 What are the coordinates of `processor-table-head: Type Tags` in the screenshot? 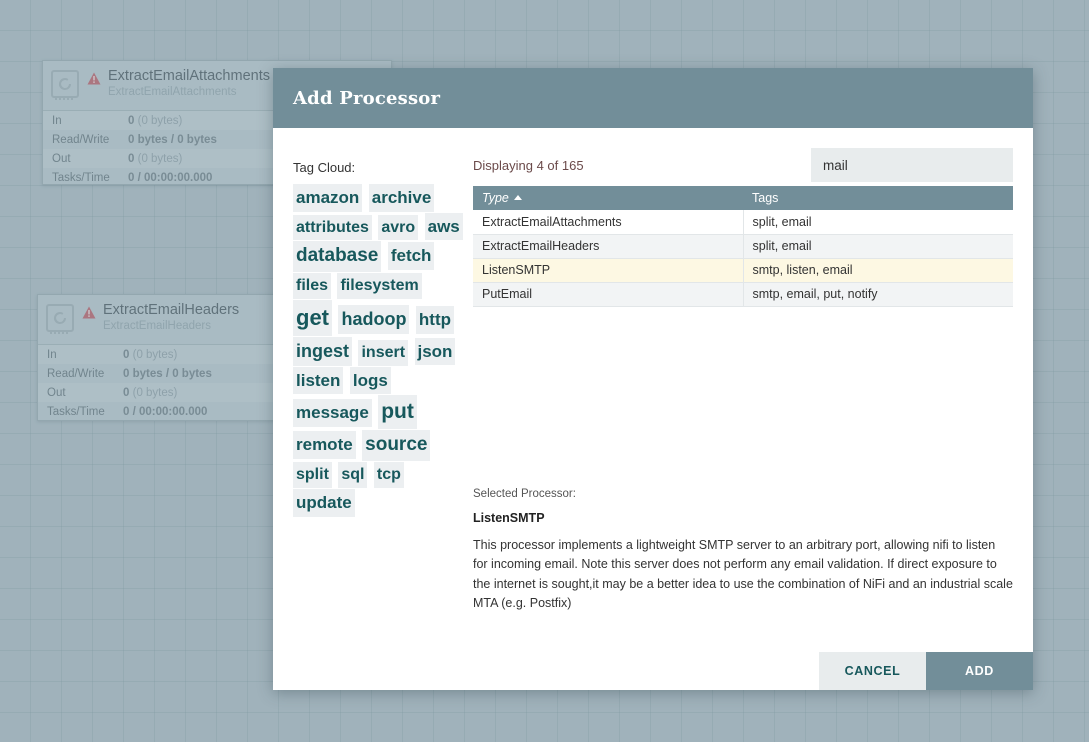 It's located at (743, 198).